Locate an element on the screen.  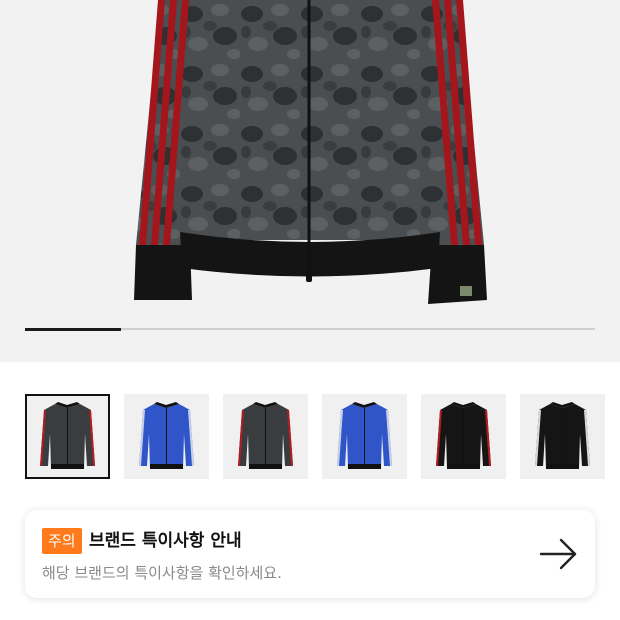
thumb-blue-camo-jacket-alt is located at coordinates (364, 436).